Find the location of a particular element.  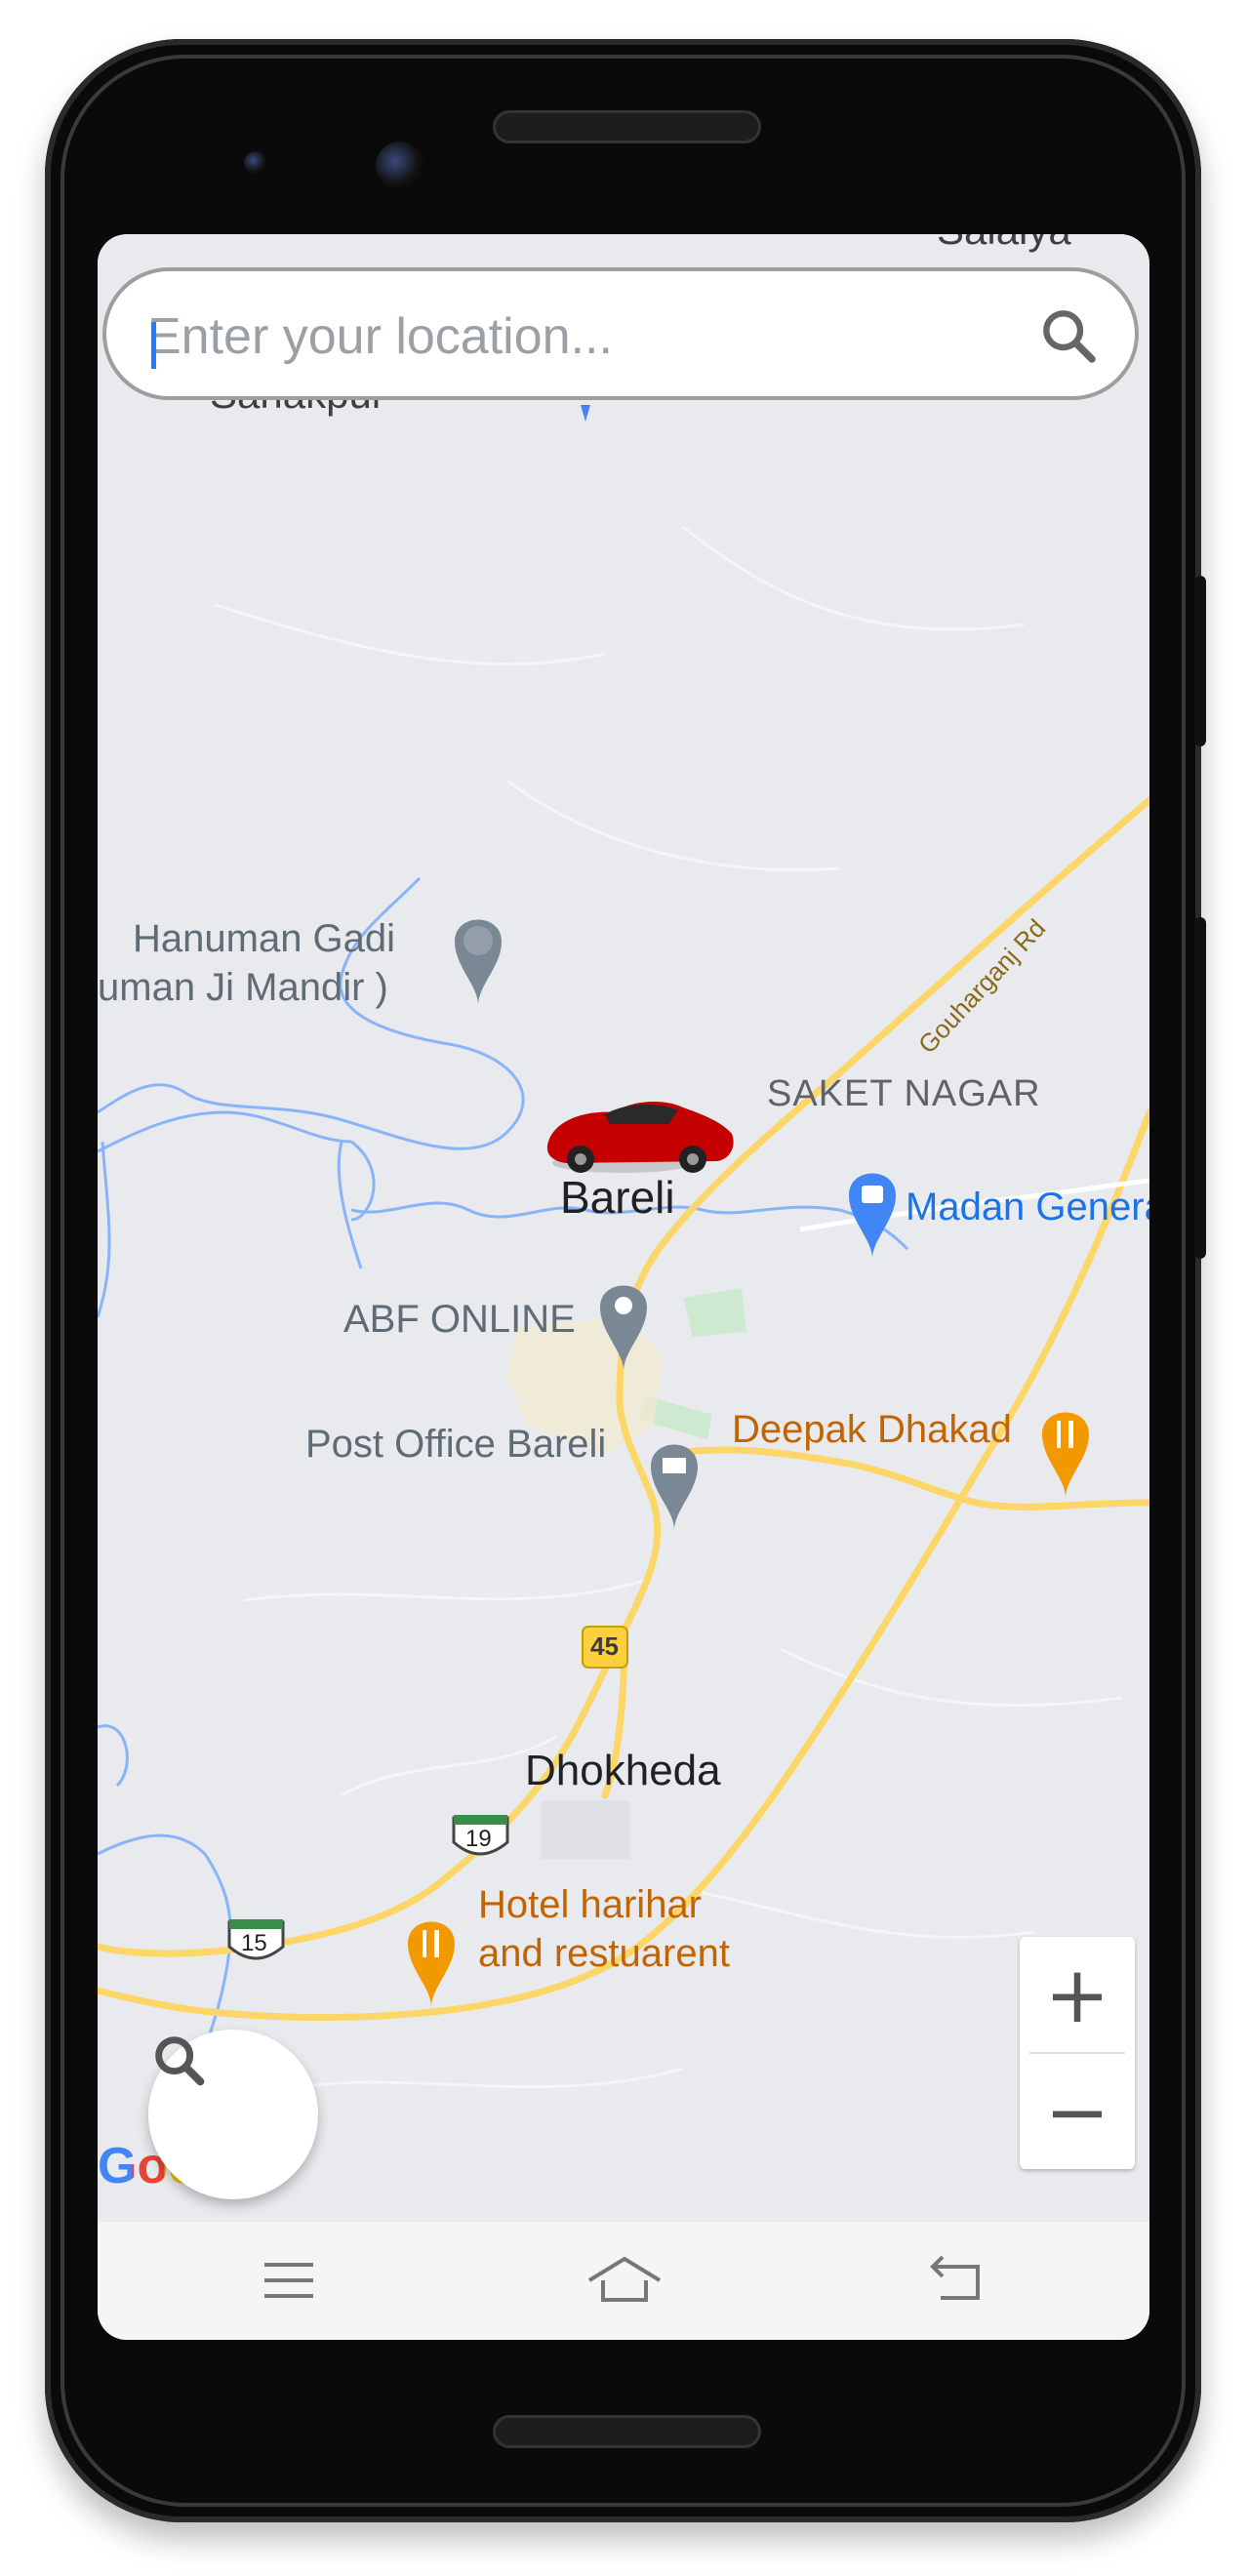

nav-back-button is located at coordinates (956, 2280).